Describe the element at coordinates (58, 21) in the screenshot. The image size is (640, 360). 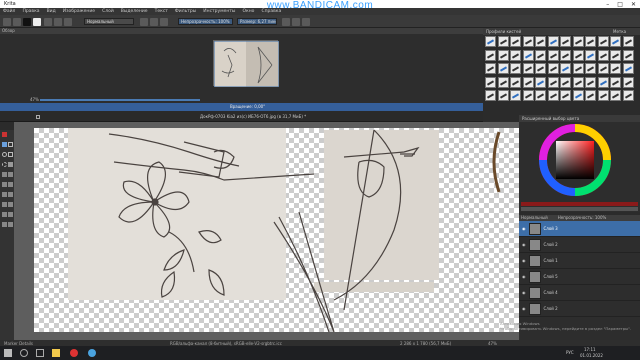
I see `pattern-icon` at that location.